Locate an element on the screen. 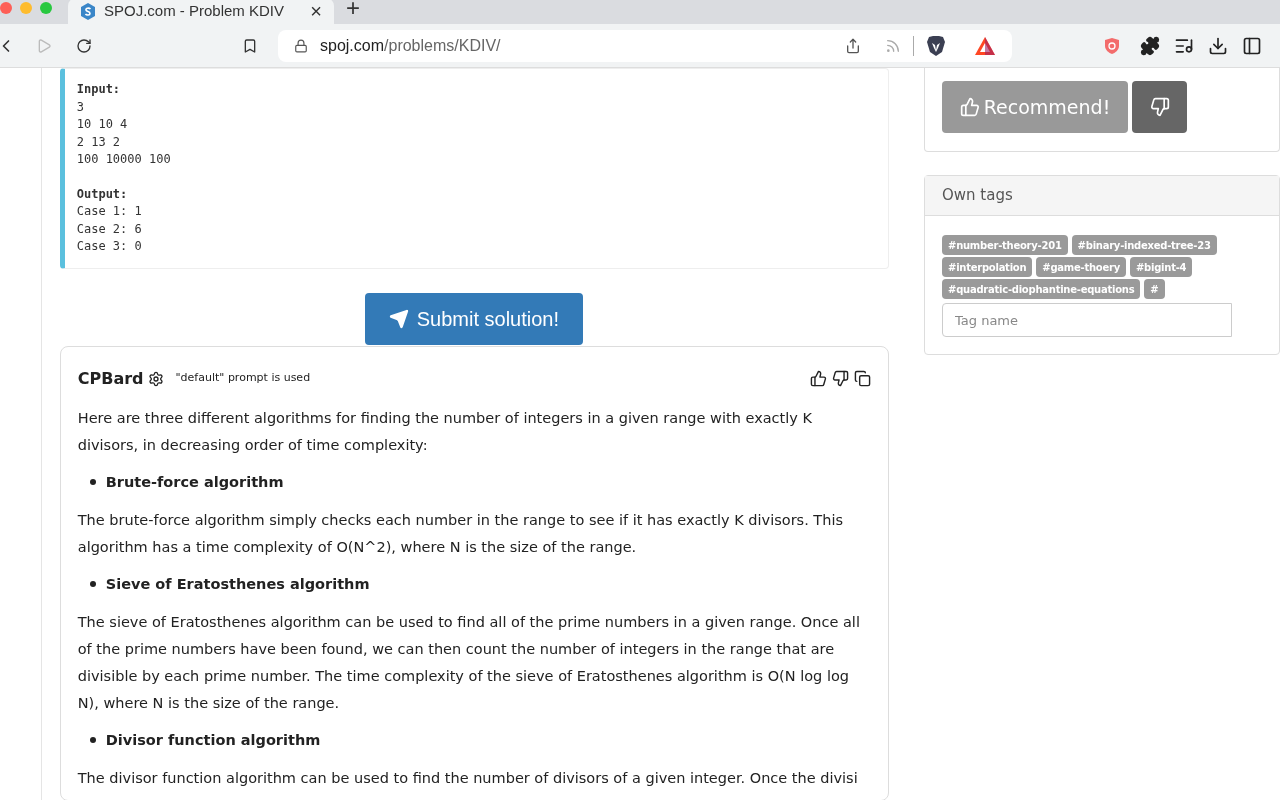  share-icon is located at coordinates (853, 45).